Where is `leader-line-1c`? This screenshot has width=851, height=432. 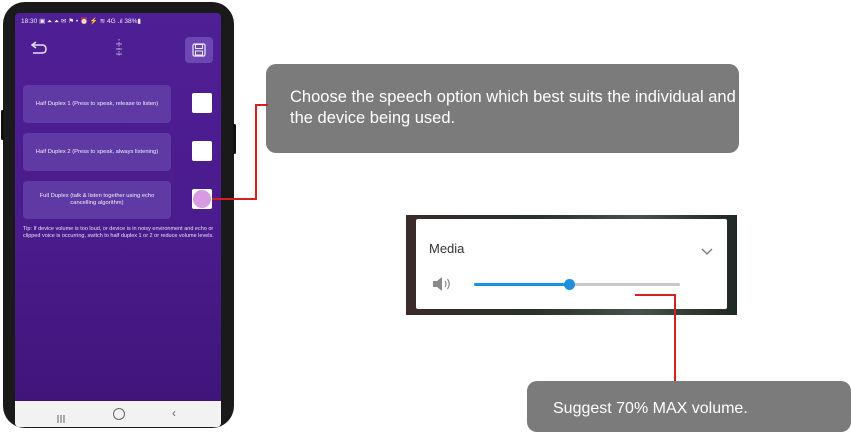 leader-line-1c is located at coordinates (234, 199).